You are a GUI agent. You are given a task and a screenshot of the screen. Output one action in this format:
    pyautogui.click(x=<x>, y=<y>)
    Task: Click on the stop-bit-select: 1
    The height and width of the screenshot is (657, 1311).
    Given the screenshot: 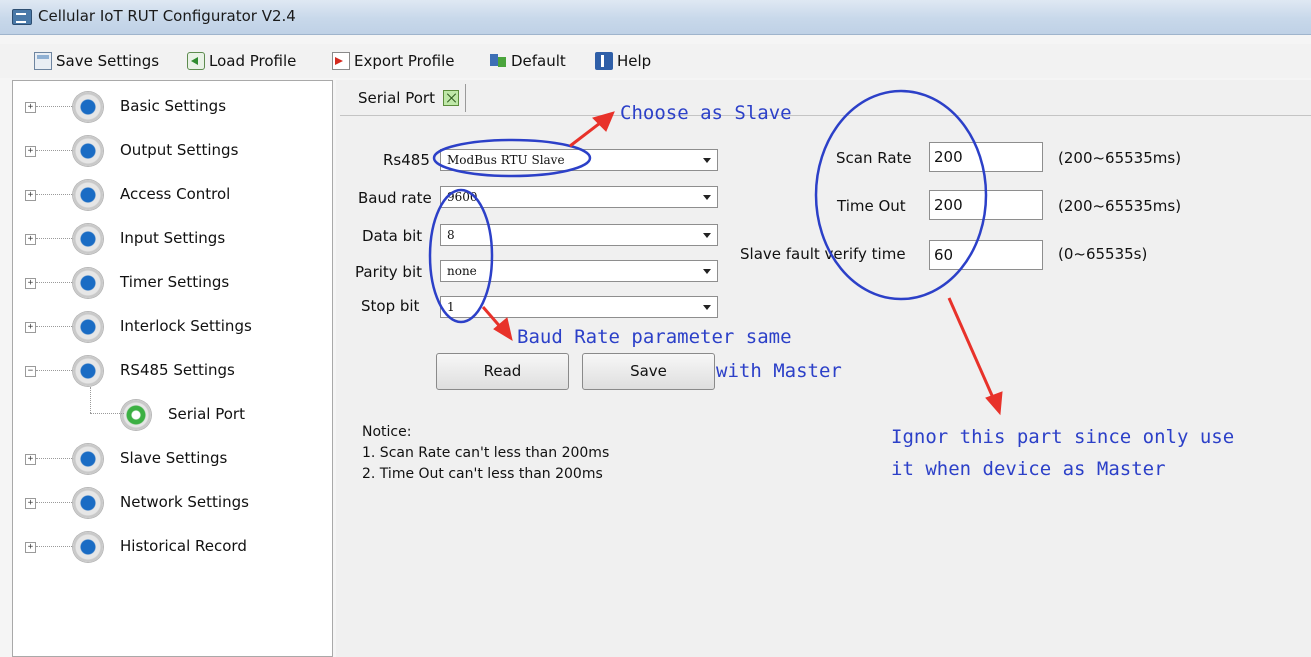 What is the action you would take?
    pyautogui.click(x=579, y=307)
    